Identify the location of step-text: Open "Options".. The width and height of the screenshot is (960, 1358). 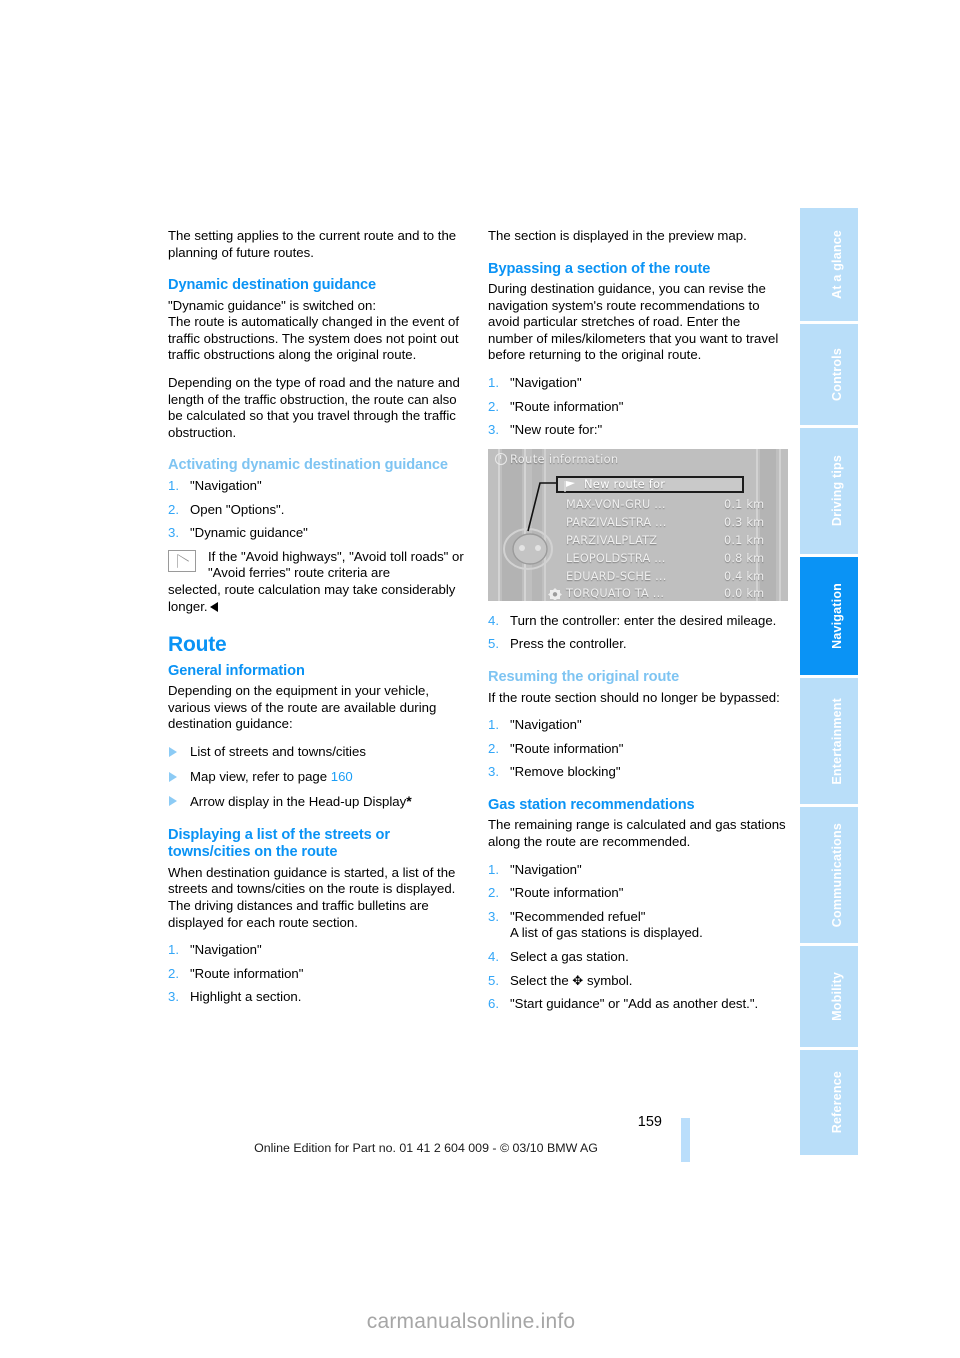
(237, 509).